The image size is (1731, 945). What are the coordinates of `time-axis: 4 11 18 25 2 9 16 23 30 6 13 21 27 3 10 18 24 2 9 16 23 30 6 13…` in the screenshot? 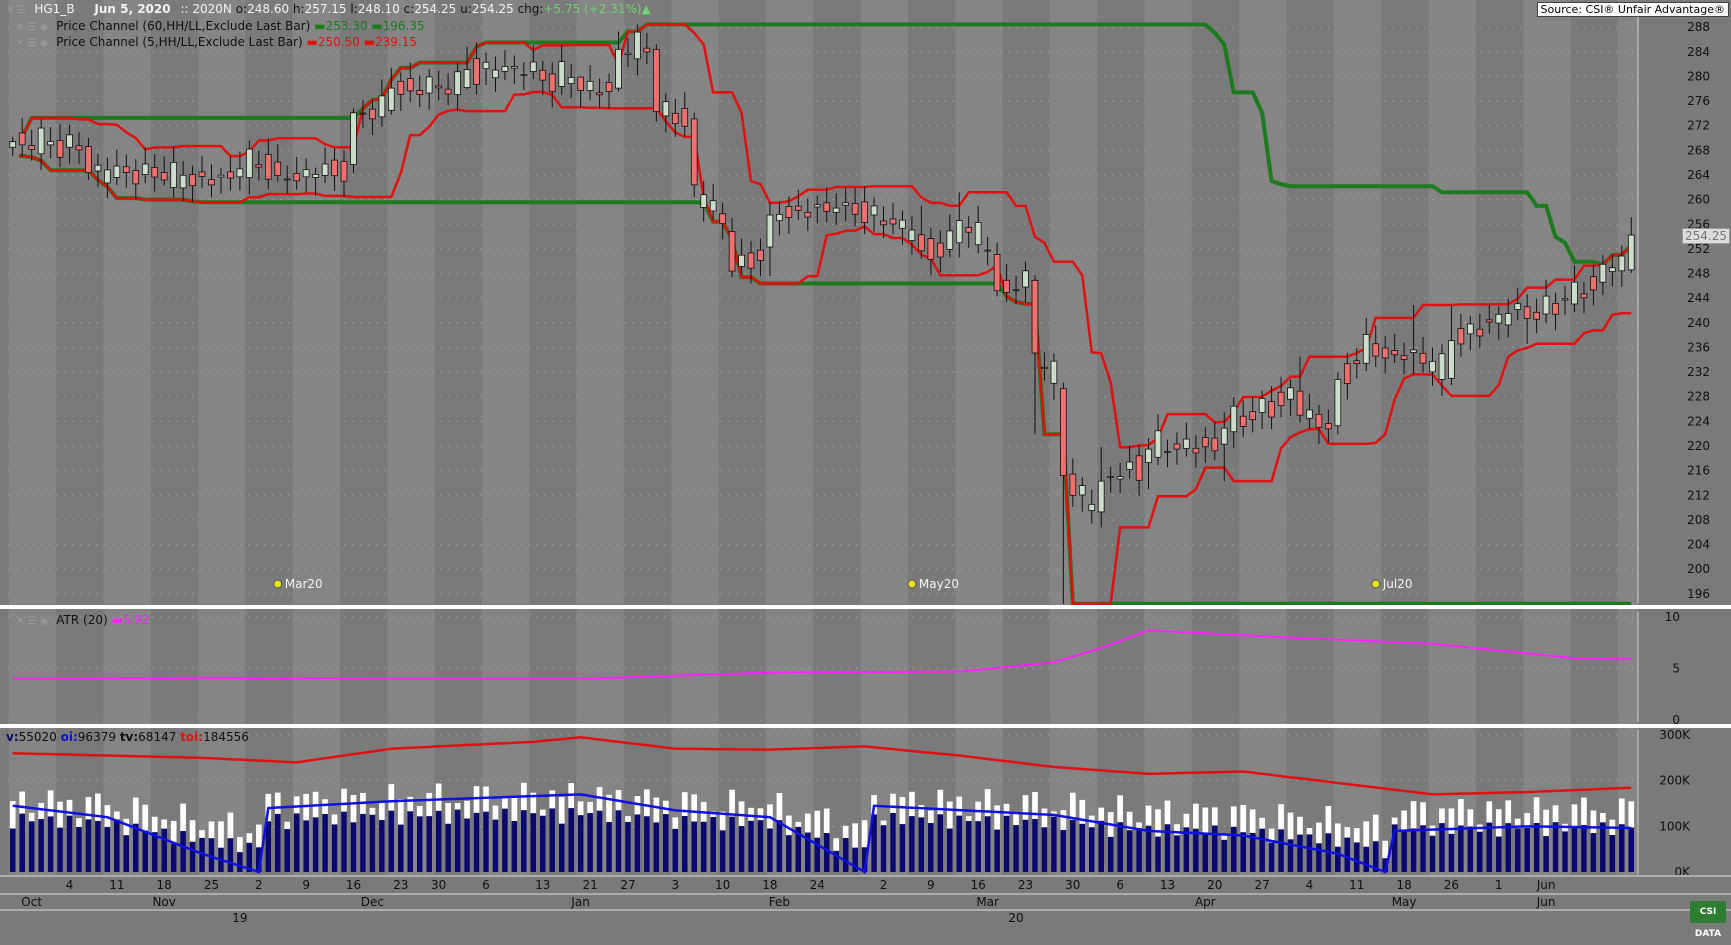 It's located at (865, 900).